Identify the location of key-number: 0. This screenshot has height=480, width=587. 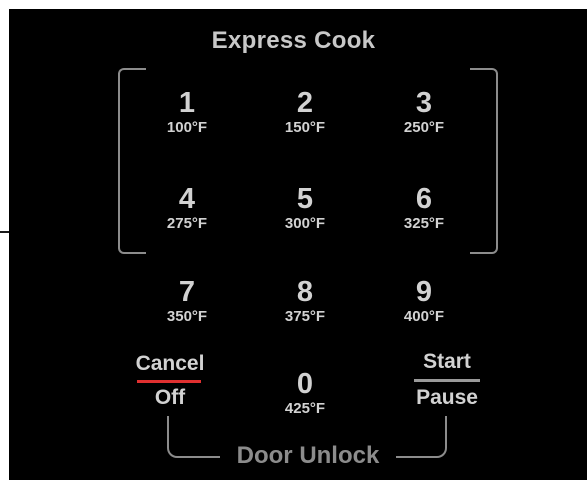
(305, 384).